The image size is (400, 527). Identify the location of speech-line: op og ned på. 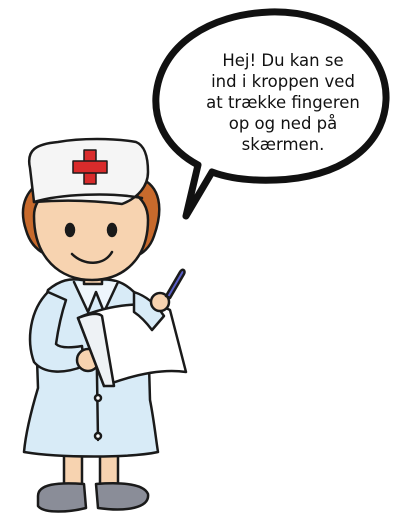
(283, 123).